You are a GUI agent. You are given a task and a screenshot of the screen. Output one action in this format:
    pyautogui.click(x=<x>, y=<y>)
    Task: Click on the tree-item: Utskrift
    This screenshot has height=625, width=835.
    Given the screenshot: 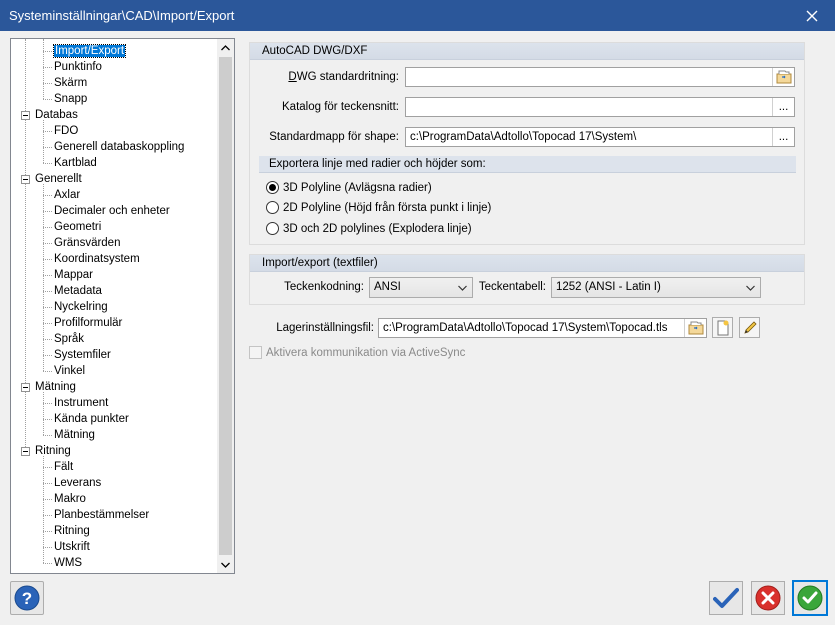 What is the action you would take?
    pyautogui.click(x=72, y=547)
    